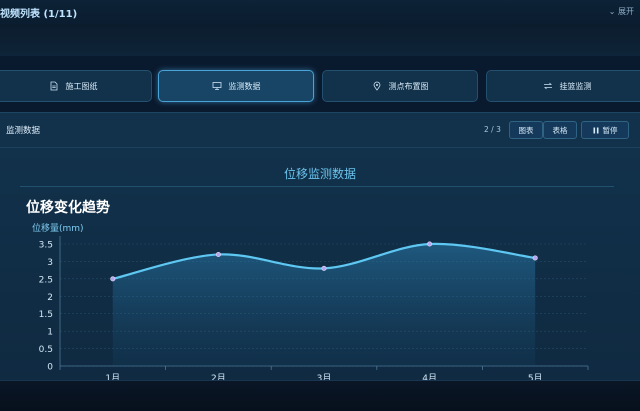 The width and height of the screenshot is (640, 411). I want to click on tab-label: 挂篮监测, so click(575, 86).